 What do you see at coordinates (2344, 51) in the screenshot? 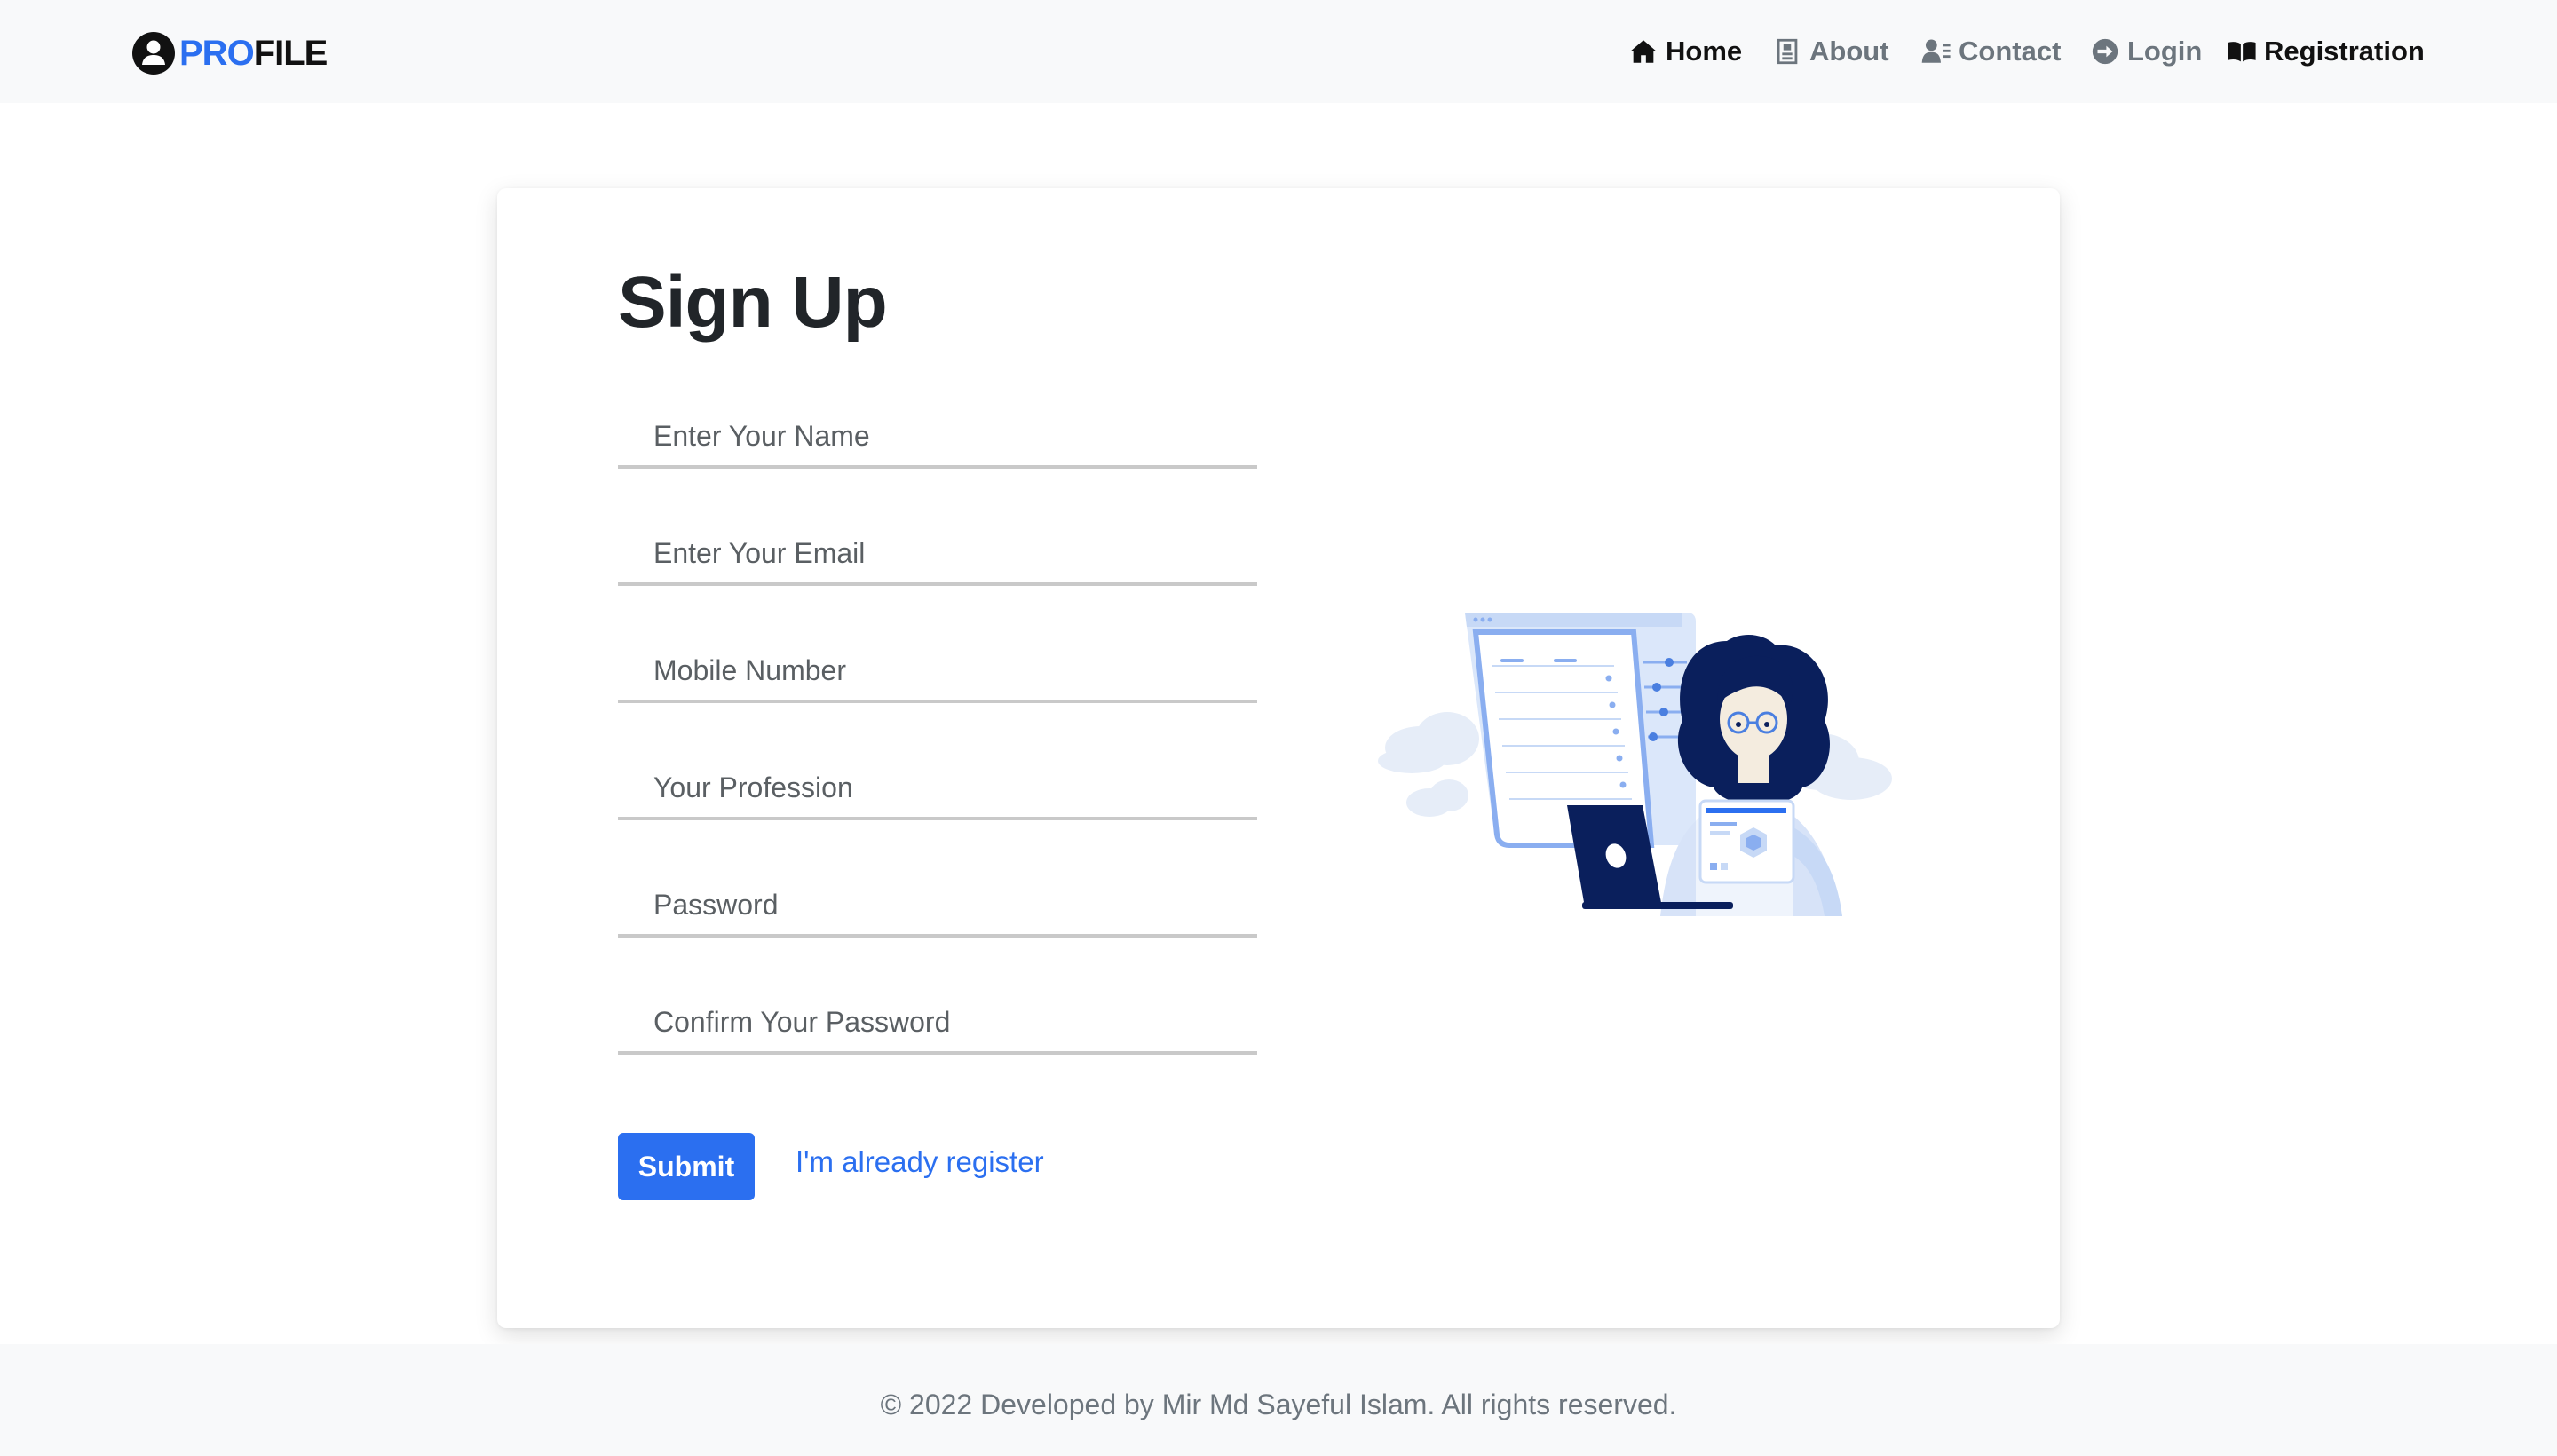
I see `nav-registration-label: Registration` at bounding box center [2344, 51].